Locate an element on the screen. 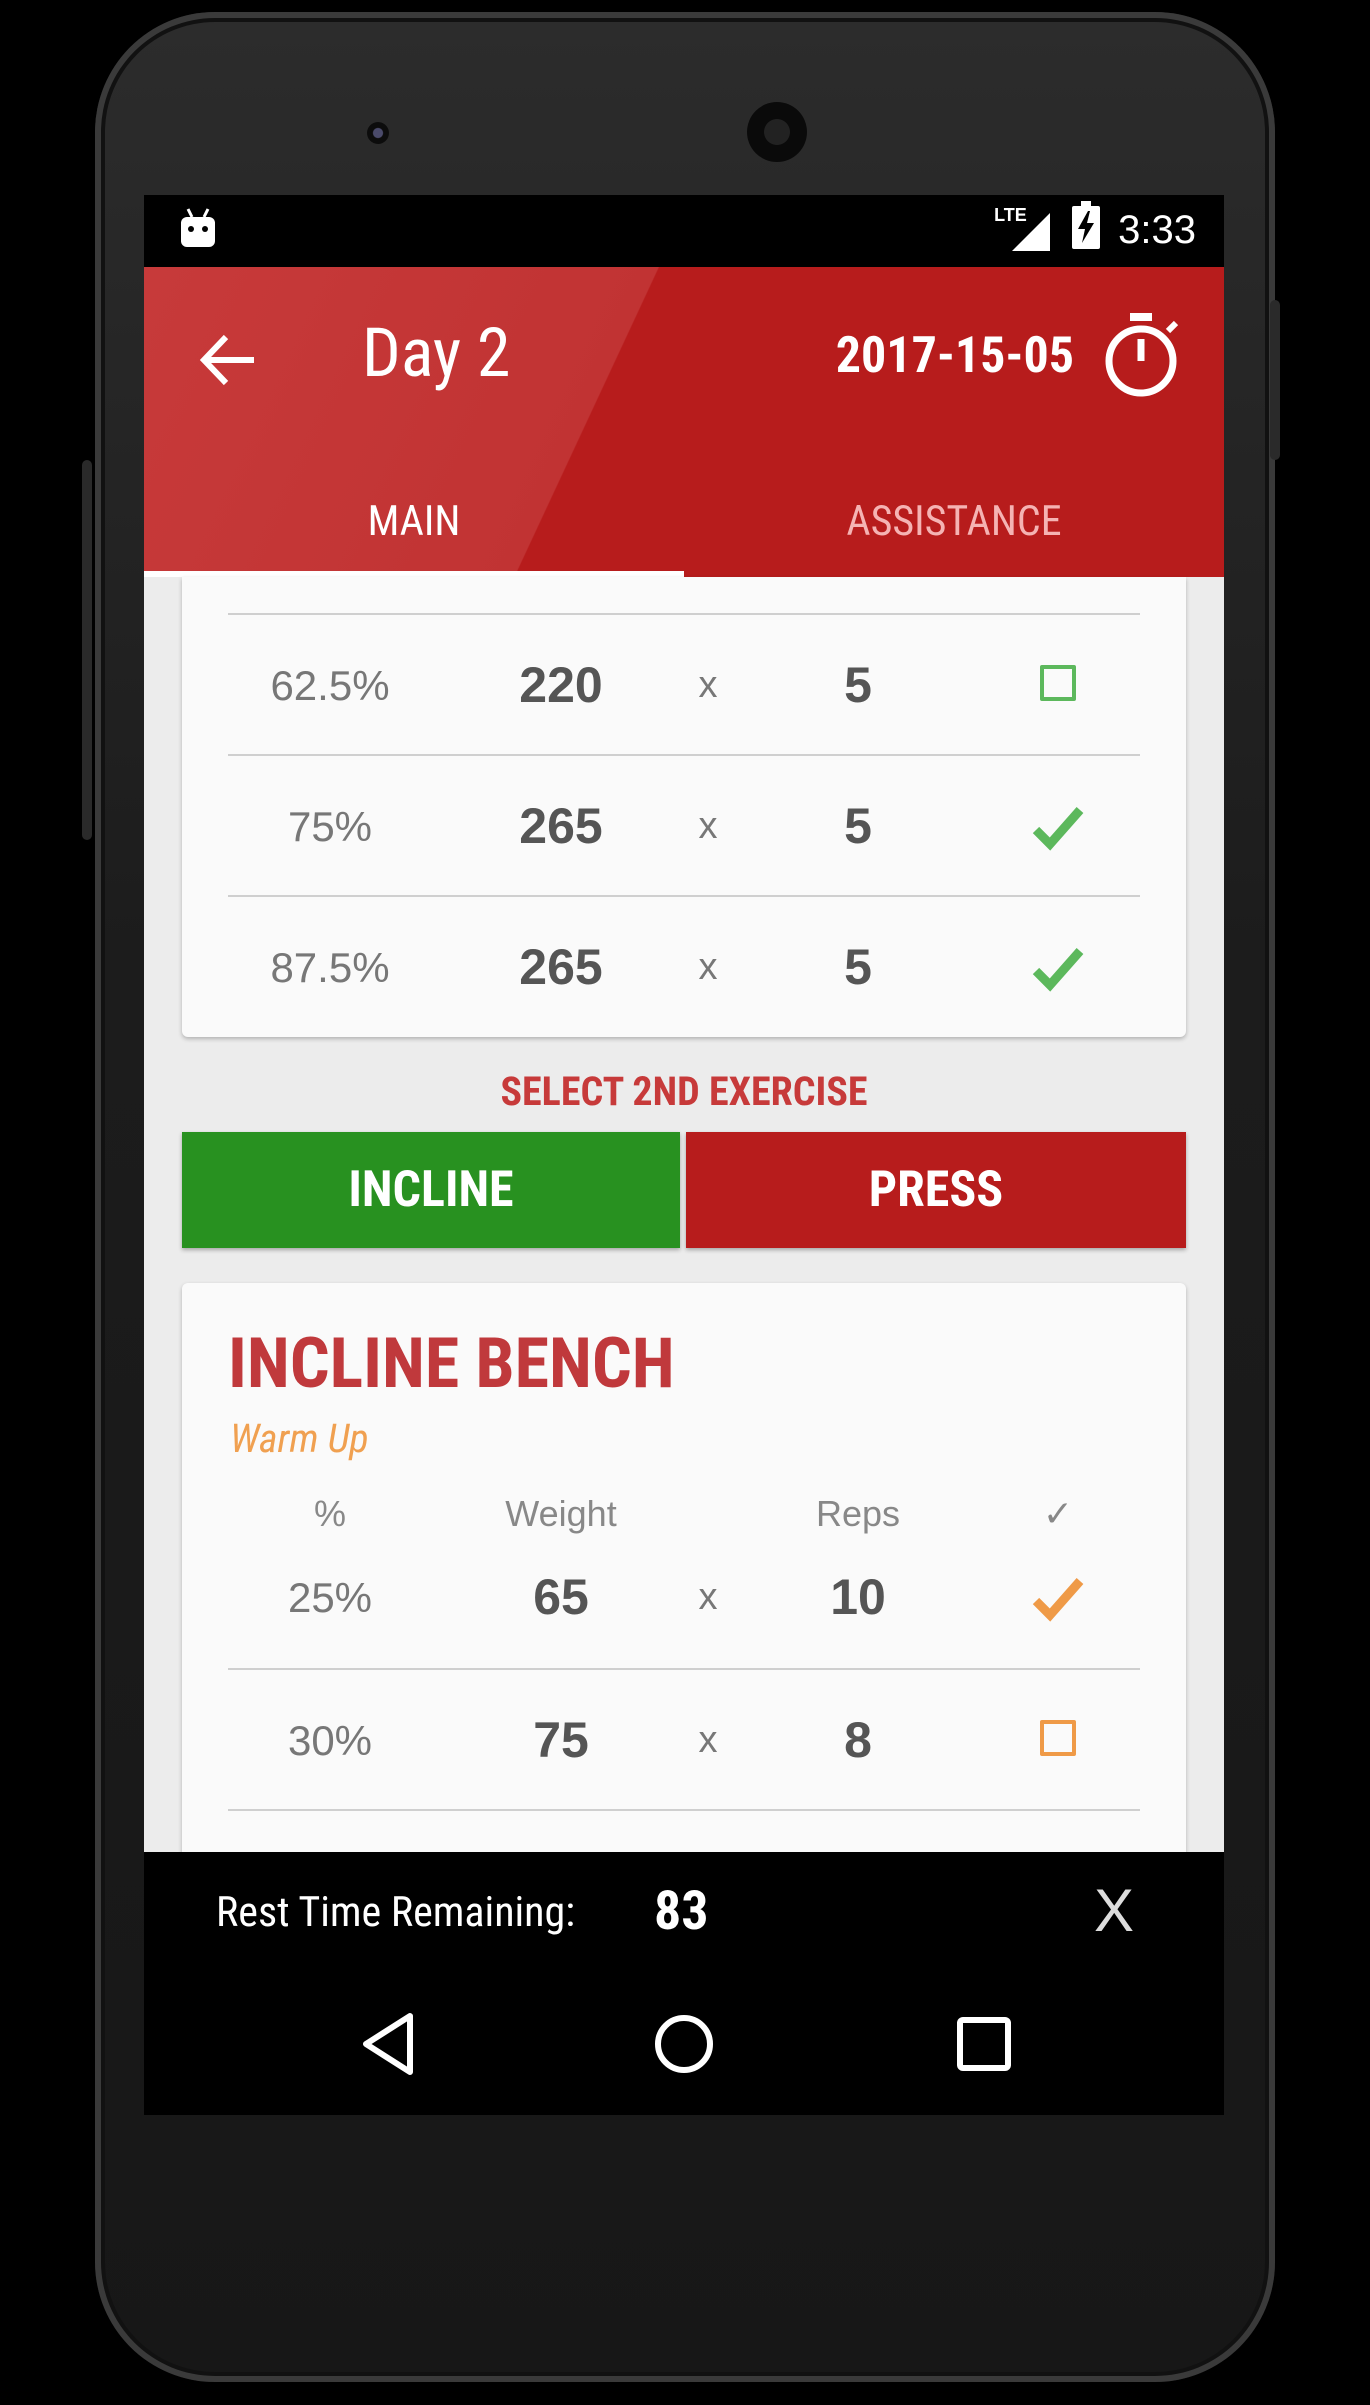  set-percent: 62.5% is located at coordinates (330, 685).